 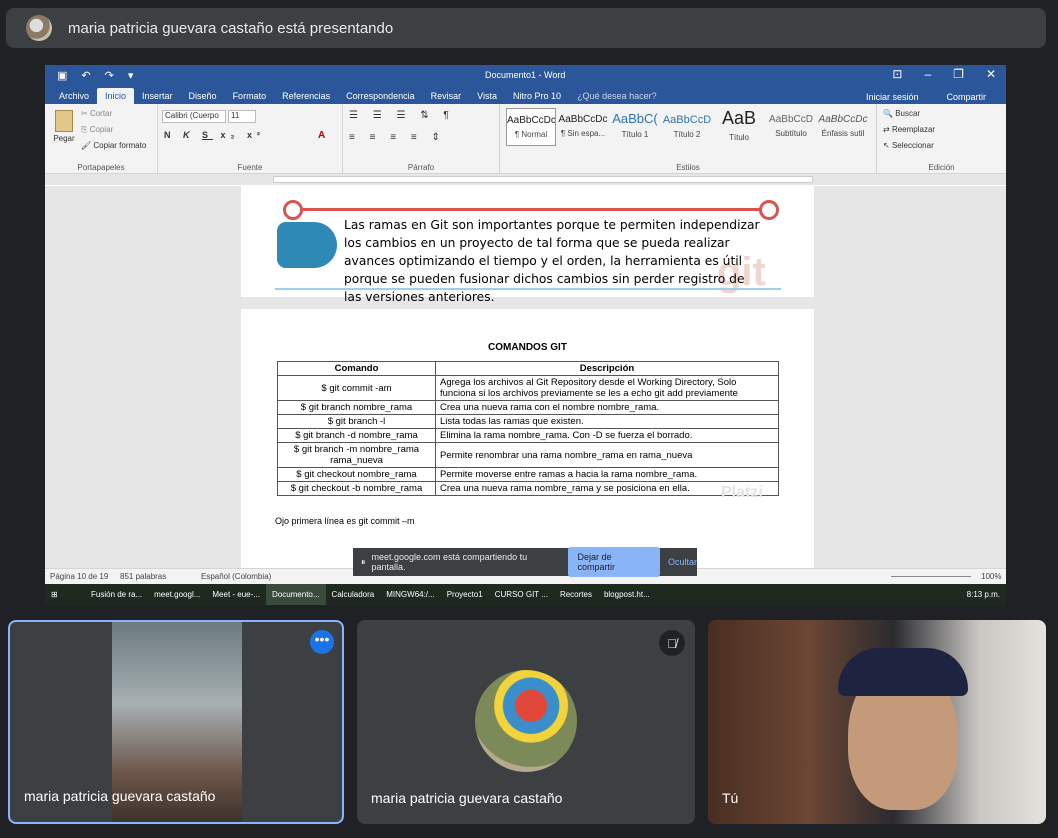 What do you see at coordinates (356, 421) in the screenshot?
I see `command-cell: $ git branch -l` at bounding box center [356, 421].